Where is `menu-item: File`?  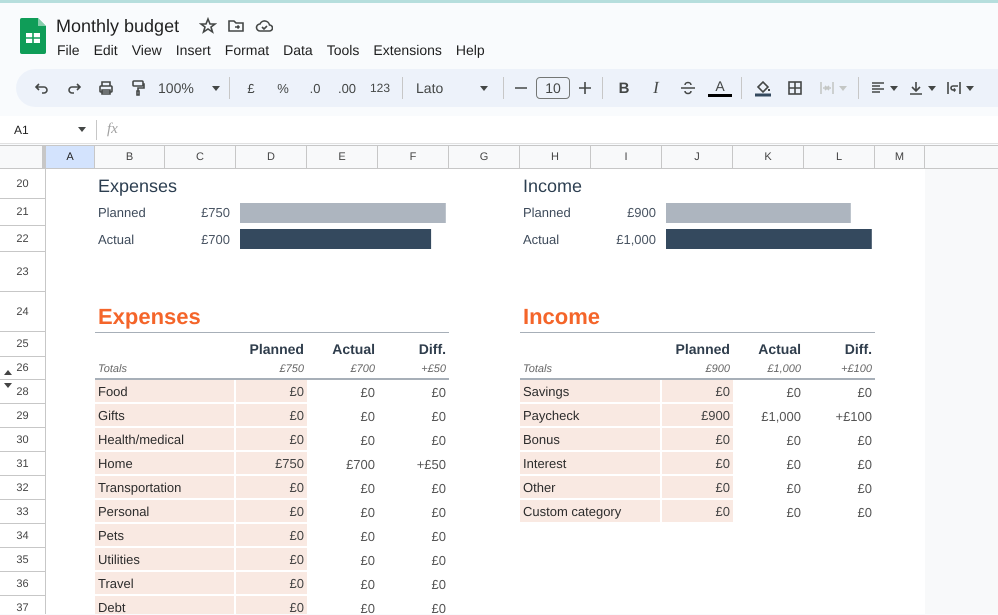 menu-item: File is located at coordinates (71, 50).